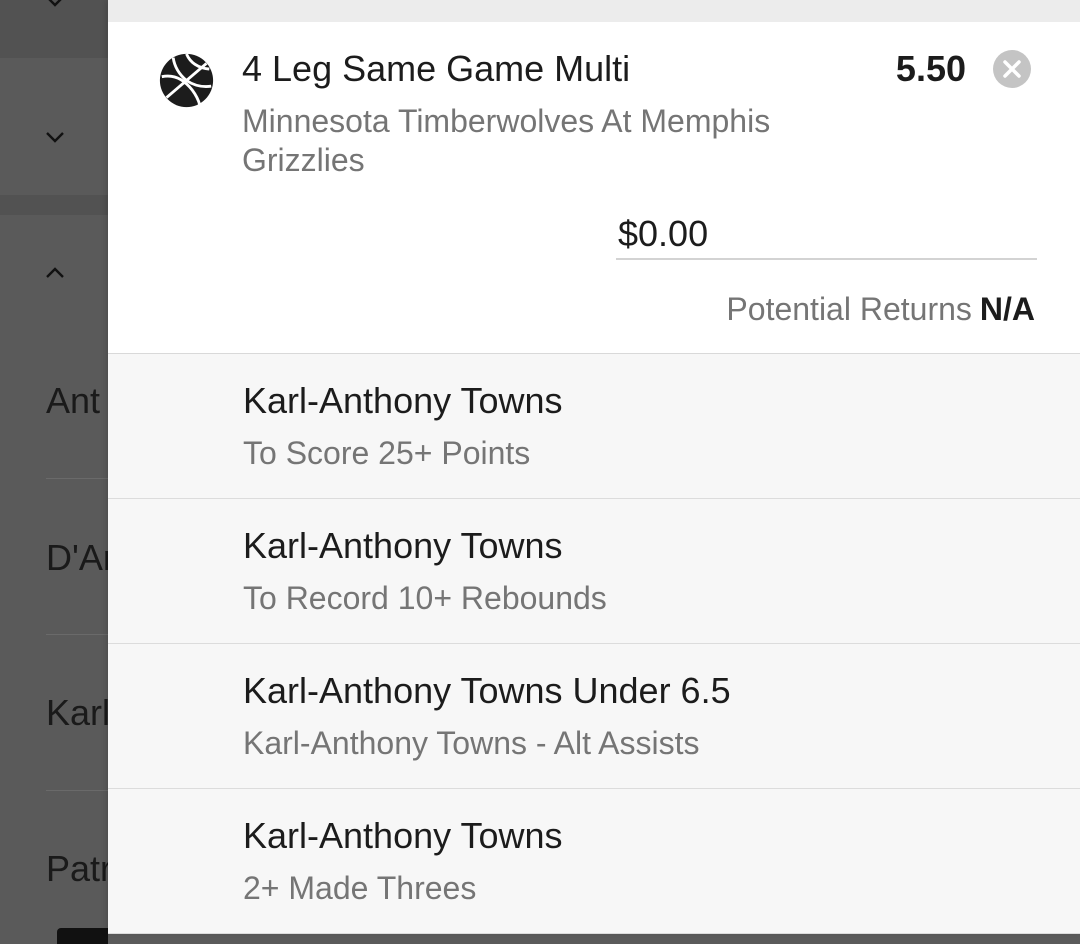 This screenshot has height=944, width=1080. What do you see at coordinates (471, 743) in the screenshot?
I see `leg-subtitle: Karl-Anthony Towns - Alt Assists` at bounding box center [471, 743].